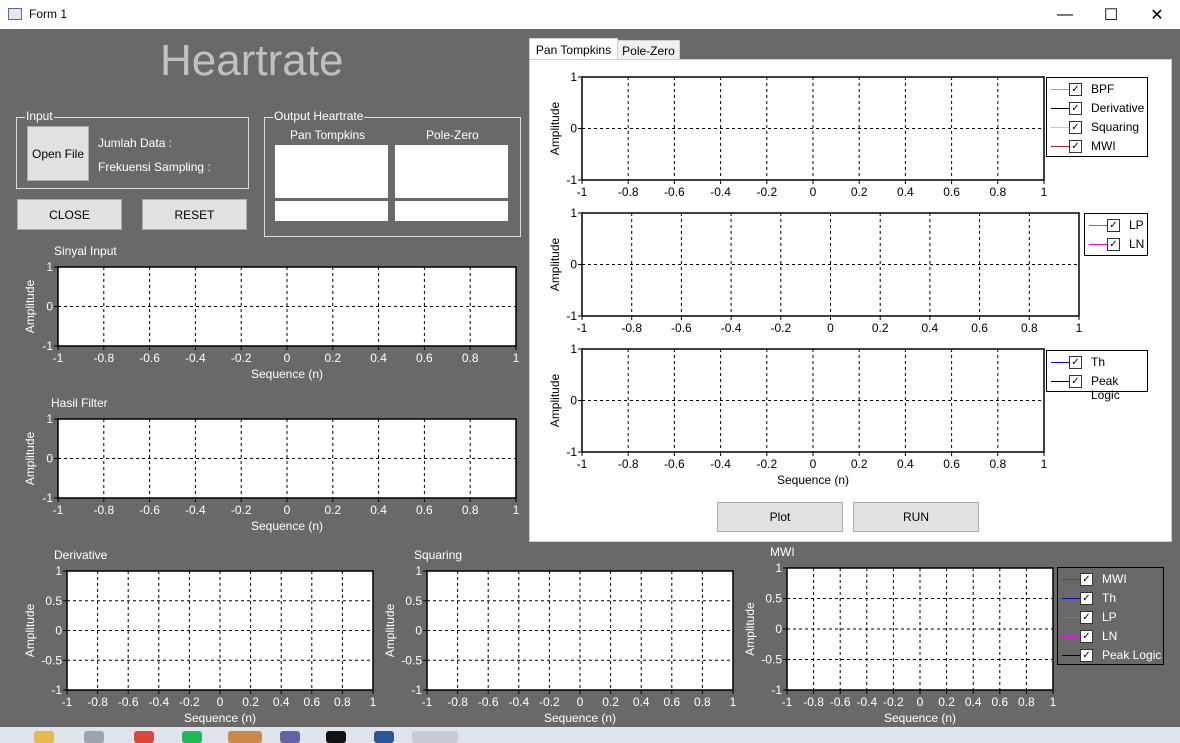  I want to click on legend-label: LN, so click(1137, 244).